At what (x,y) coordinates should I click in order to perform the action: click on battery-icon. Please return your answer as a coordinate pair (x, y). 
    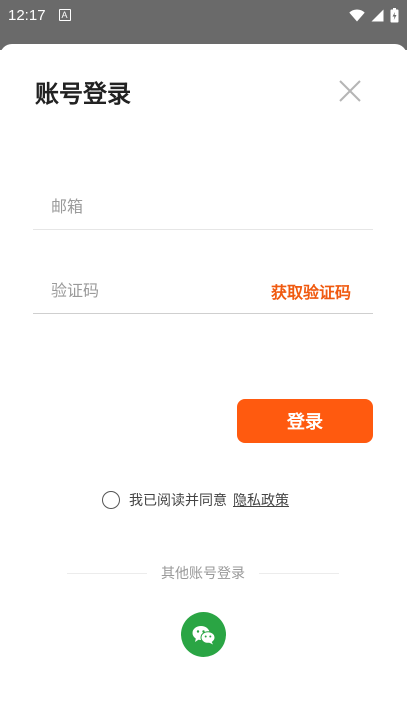
    Looking at the image, I should click on (394, 14).